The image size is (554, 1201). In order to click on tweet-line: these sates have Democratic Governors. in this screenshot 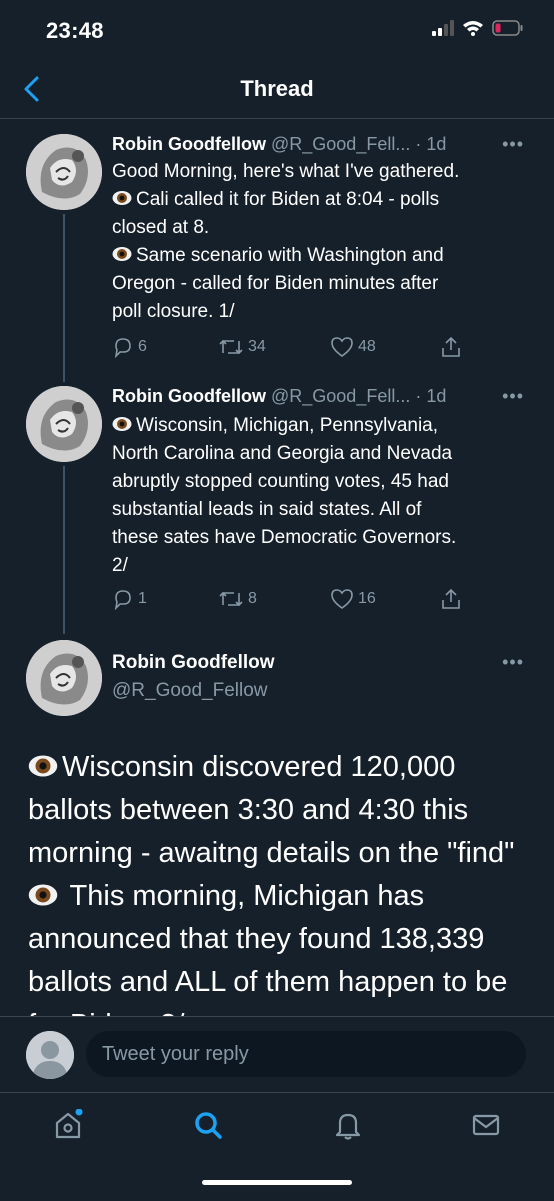, I will do `click(284, 537)`.